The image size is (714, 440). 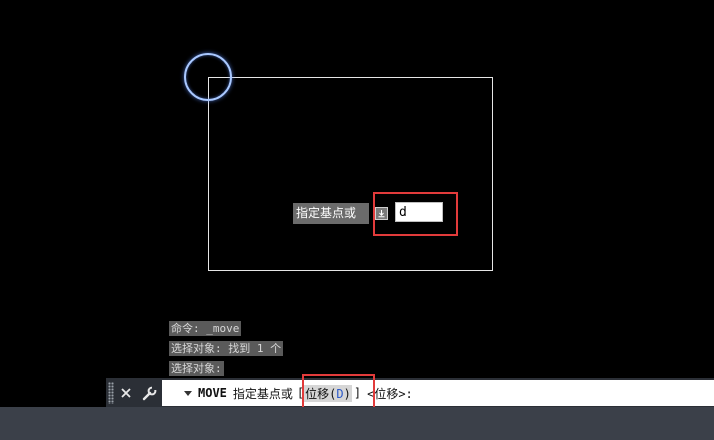 What do you see at coordinates (300, 393) in the screenshot?
I see `bracket-open: [` at bounding box center [300, 393].